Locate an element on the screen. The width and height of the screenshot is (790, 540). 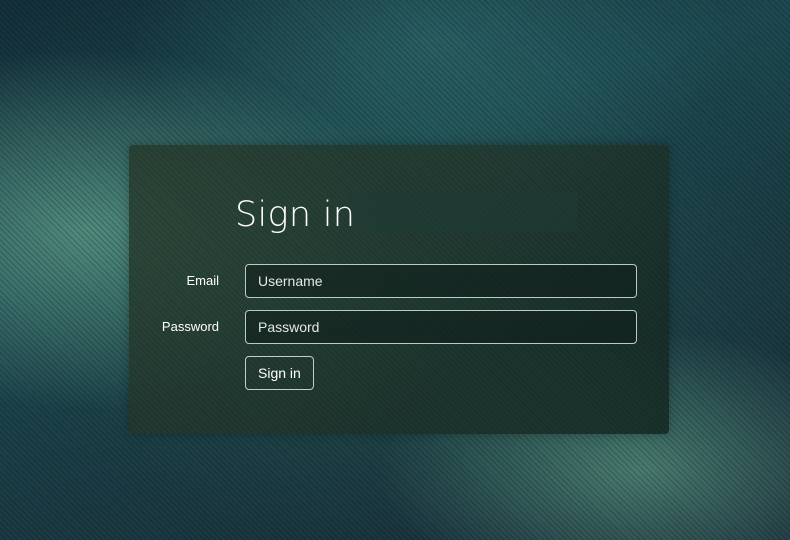
password-label: Password is located at coordinates (190, 326).